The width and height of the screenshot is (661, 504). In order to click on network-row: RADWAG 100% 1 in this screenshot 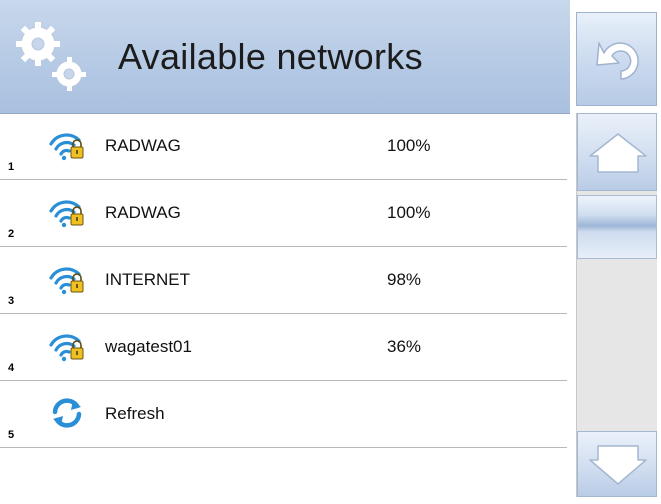, I will do `click(283, 147)`.